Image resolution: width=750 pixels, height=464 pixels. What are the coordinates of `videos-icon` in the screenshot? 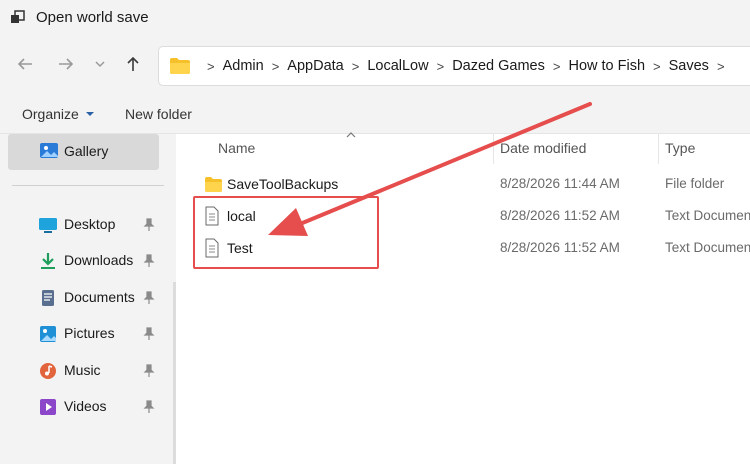 It's located at (48, 407).